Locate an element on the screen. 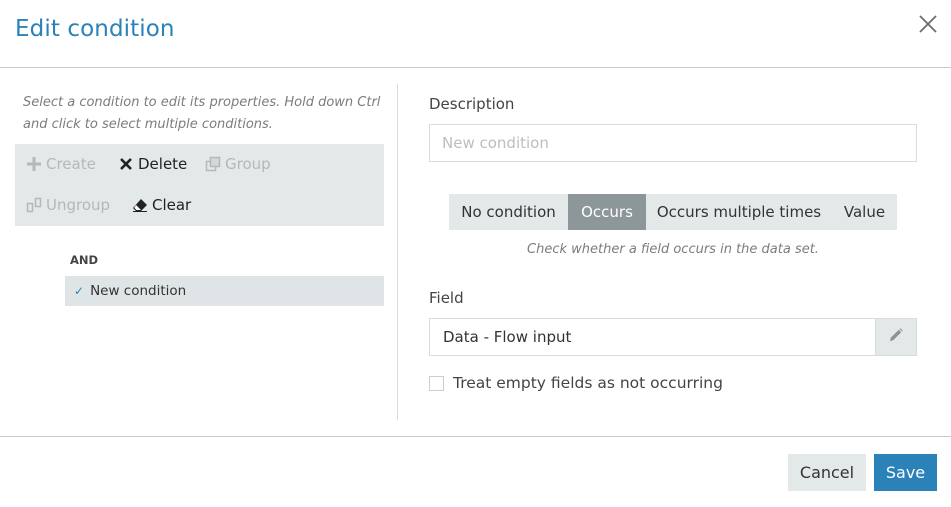 The height and width of the screenshot is (507, 951). field-value: Data - Flow input is located at coordinates (652, 337).